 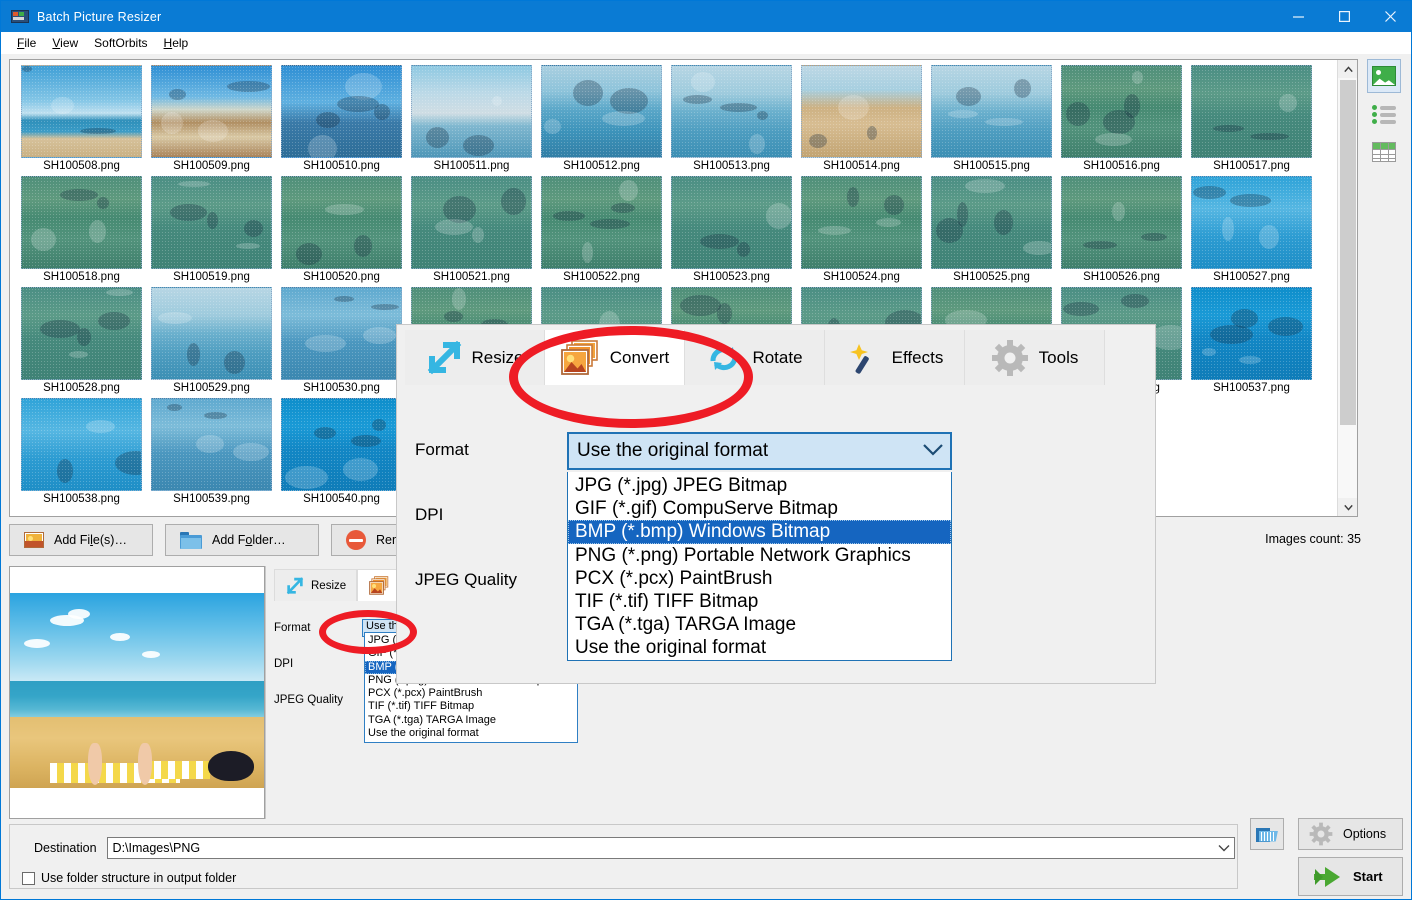 What do you see at coordinates (341, 118) in the screenshot?
I see `thumbnail-item: SH100510.png` at bounding box center [341, 118].